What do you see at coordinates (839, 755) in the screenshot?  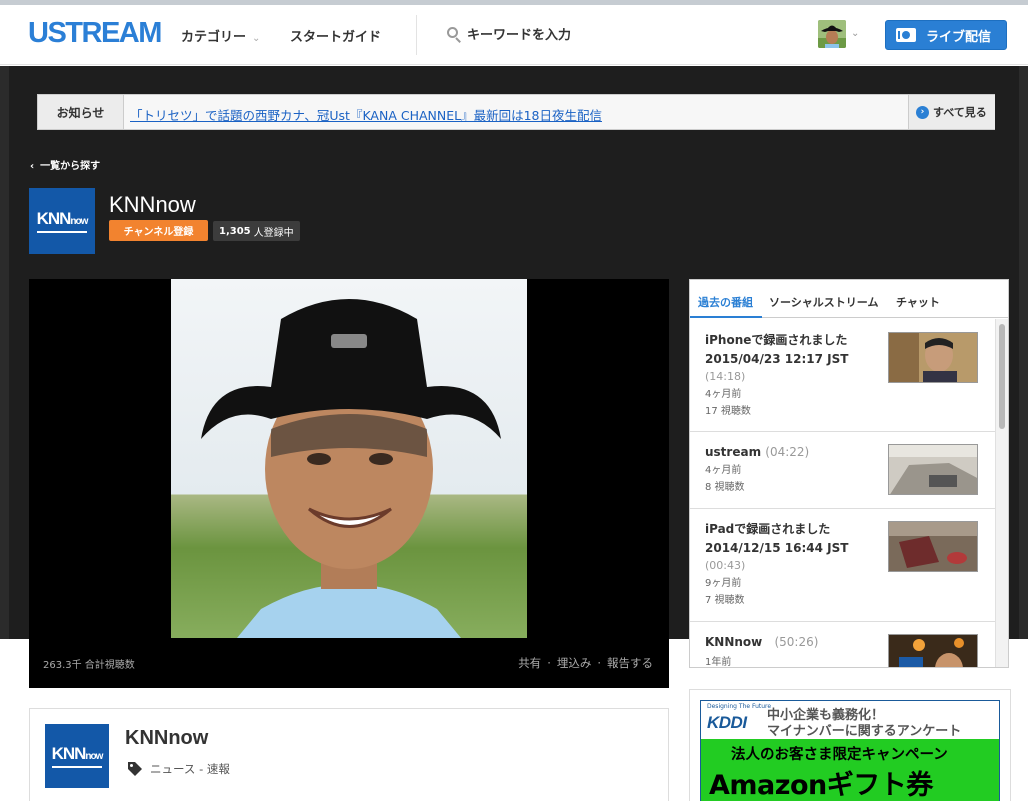 I see `ad-campaign: 法人のお客さま限定キャンペーン` at bounding box center [839, 755].